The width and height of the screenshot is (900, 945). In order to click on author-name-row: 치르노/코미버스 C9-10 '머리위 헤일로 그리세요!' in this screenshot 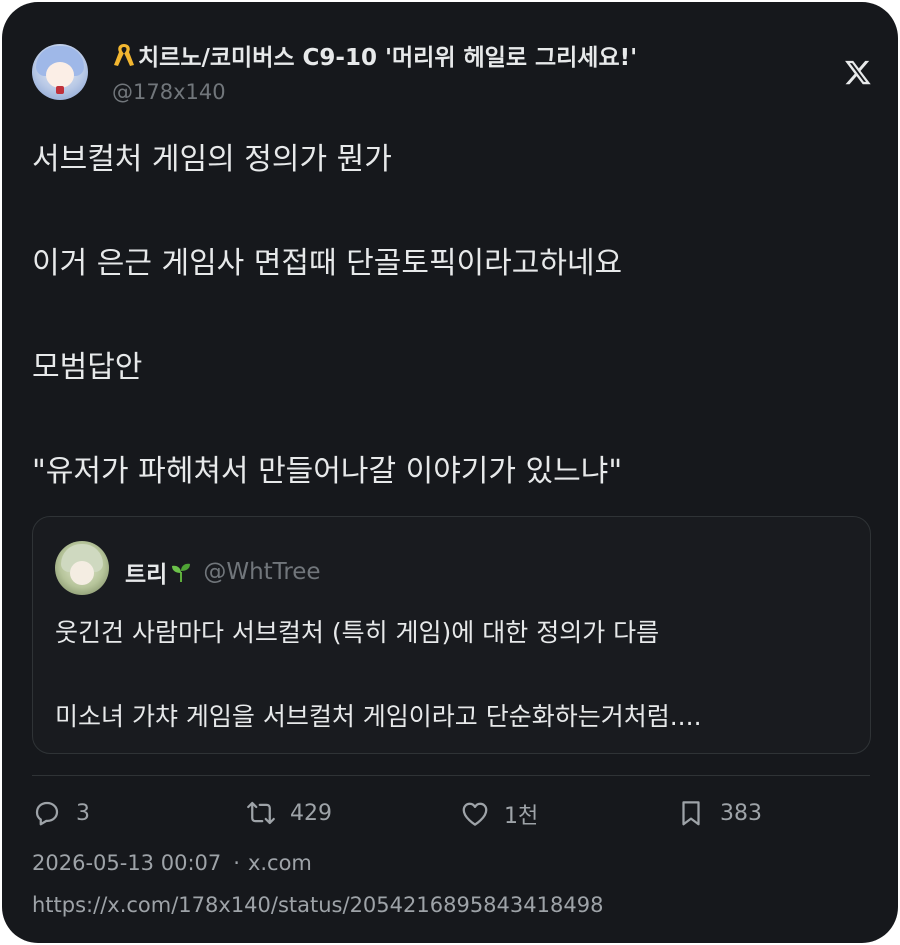, I will do `click(374, 55)`.